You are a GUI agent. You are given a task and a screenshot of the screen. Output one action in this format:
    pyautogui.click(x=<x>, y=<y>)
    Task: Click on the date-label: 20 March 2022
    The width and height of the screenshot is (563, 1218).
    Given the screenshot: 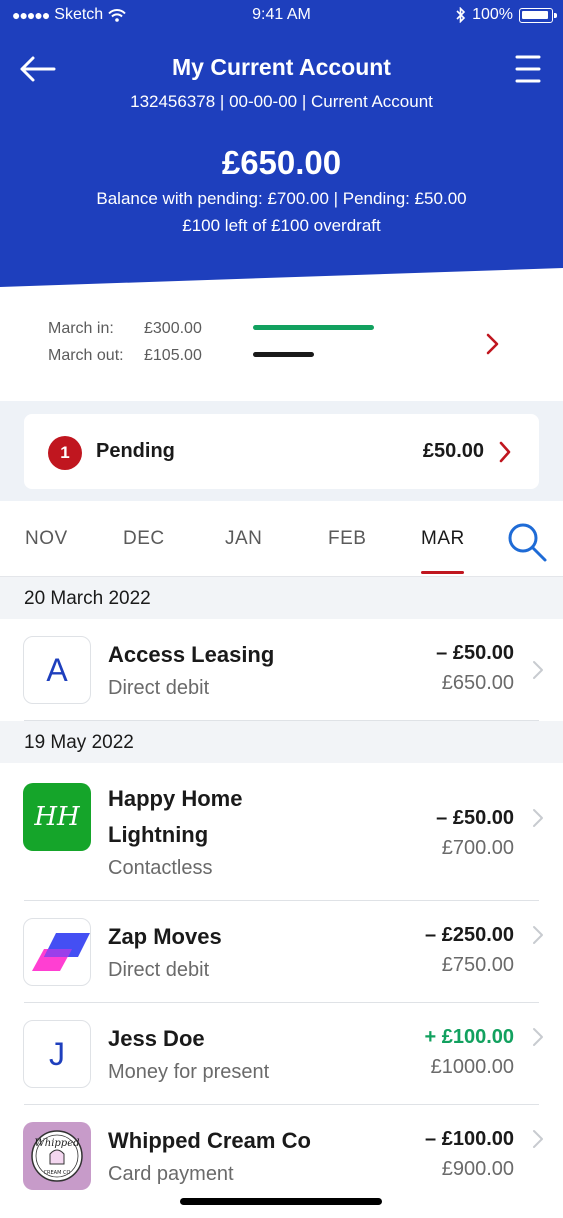 What is the action you would take?
    pyautogui.click(x=87, y=598)
    